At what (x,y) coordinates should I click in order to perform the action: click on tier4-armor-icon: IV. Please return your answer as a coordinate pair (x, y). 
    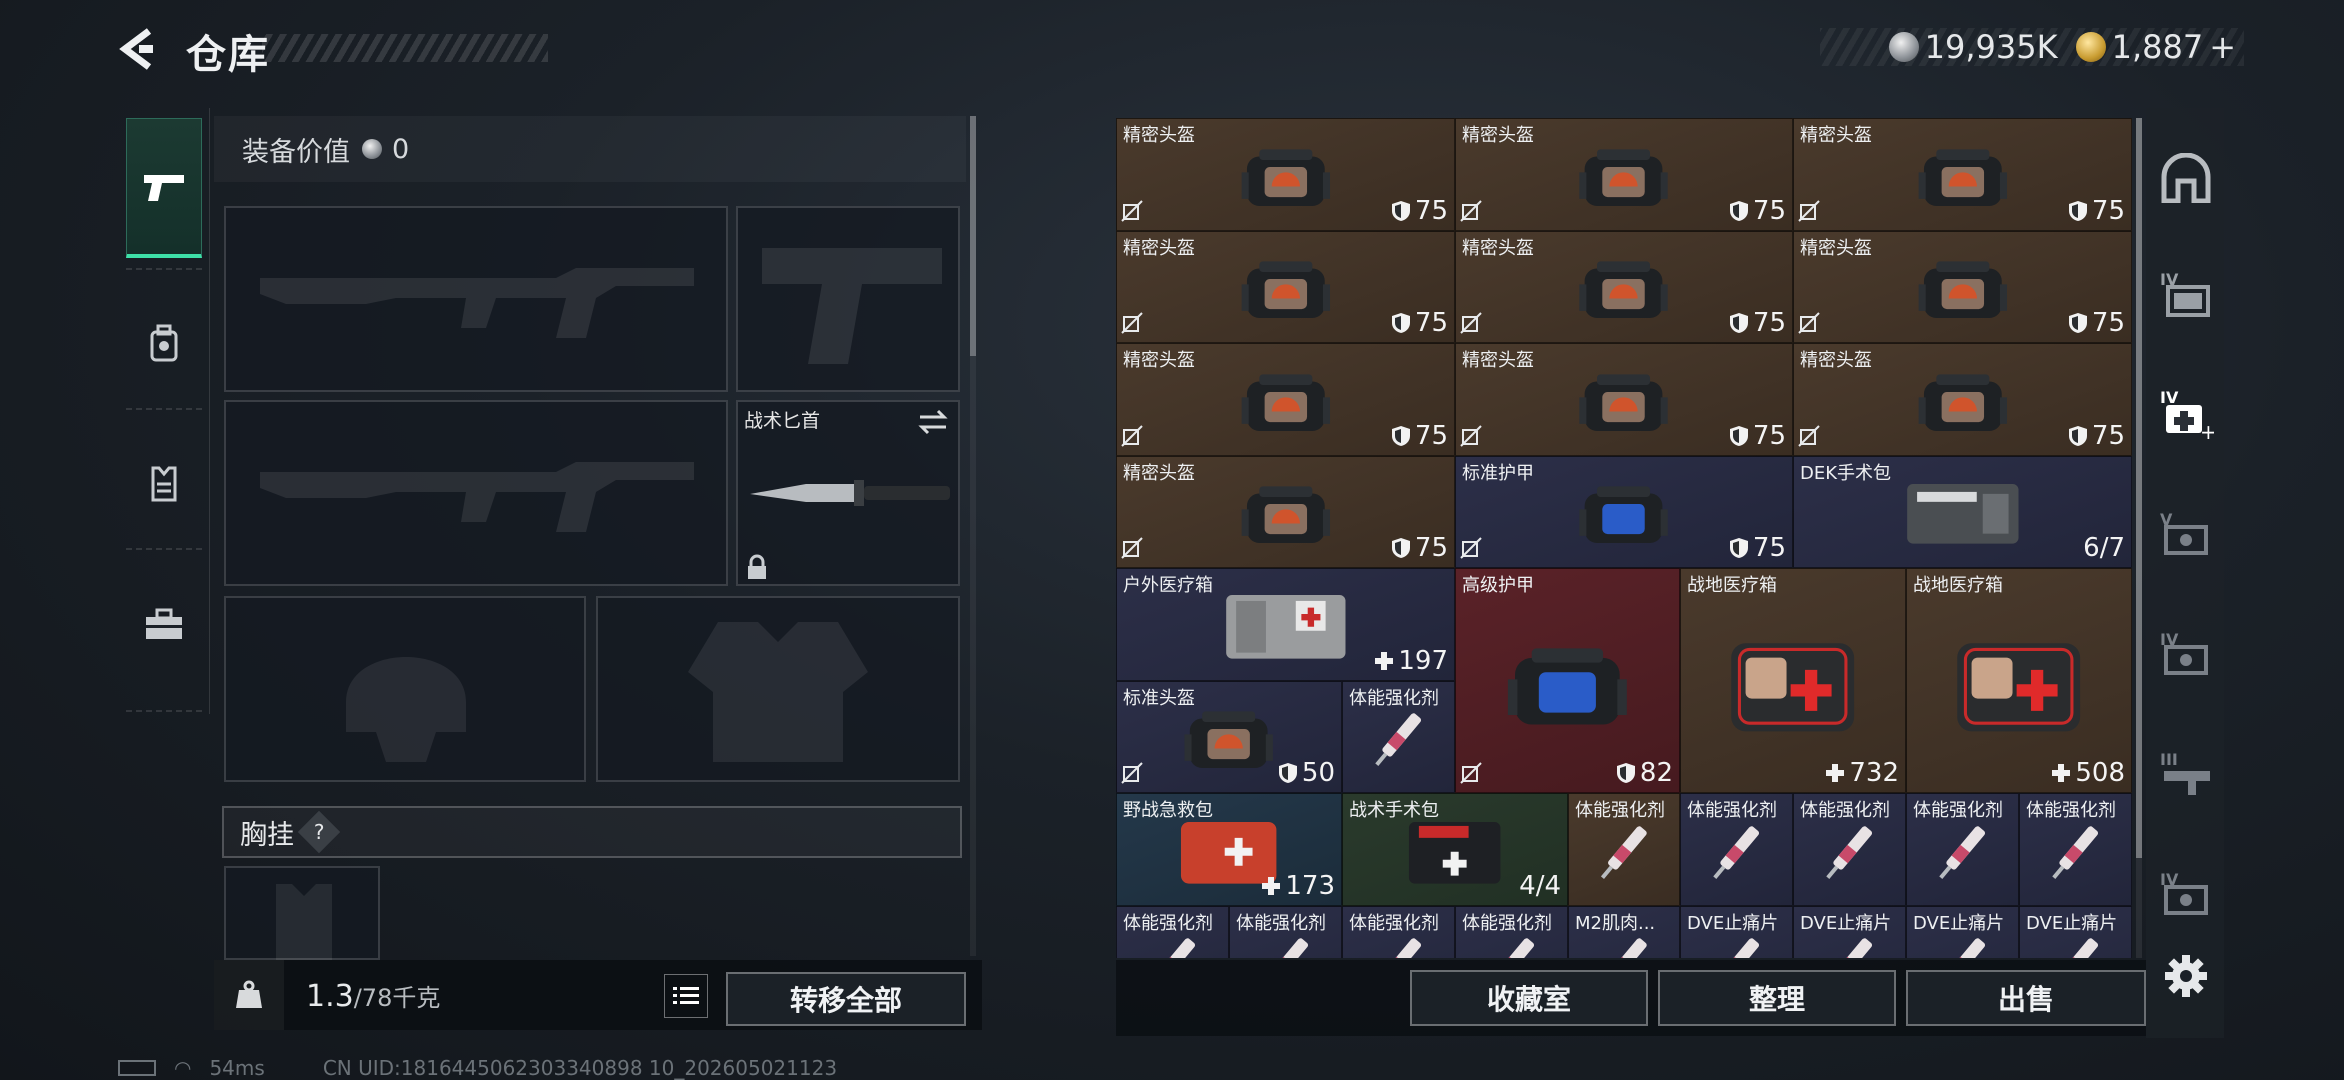
    Looking at the image, I should click on (2186, 654).